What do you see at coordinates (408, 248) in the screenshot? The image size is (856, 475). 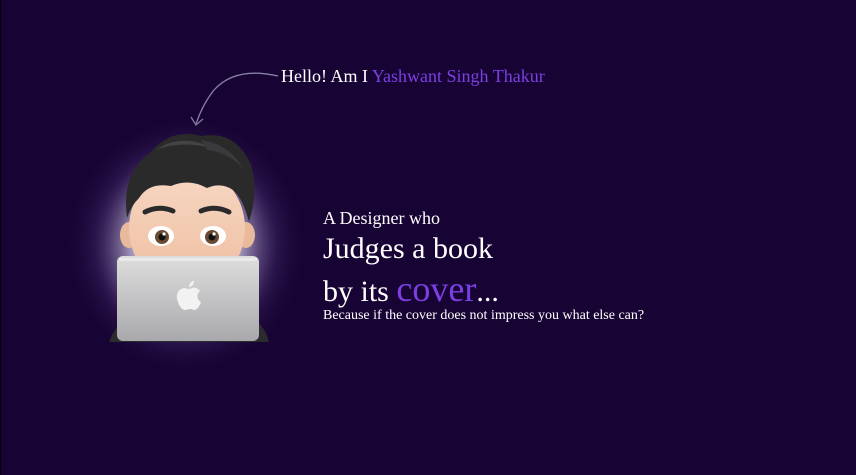 I see `tagline-line-2: Judges a book` at bounding box center [408, 248].